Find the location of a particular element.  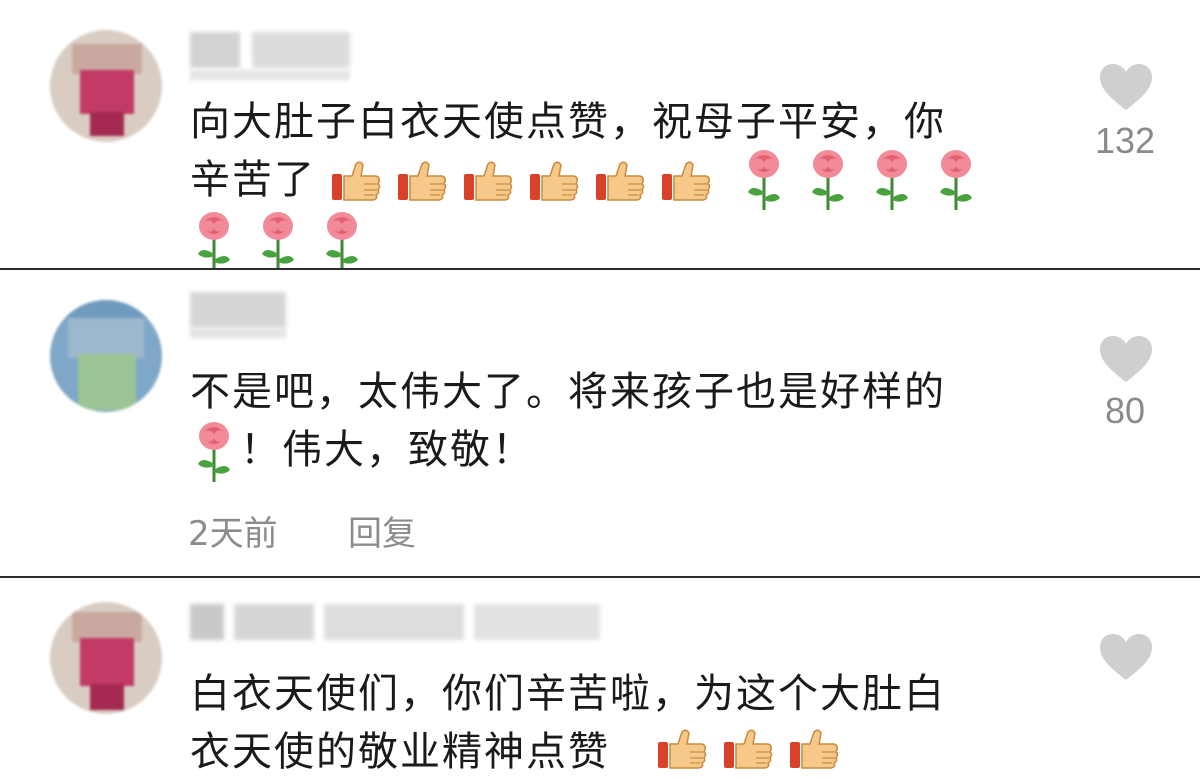

like-count: 80 is located at coordinates (1125, 410).